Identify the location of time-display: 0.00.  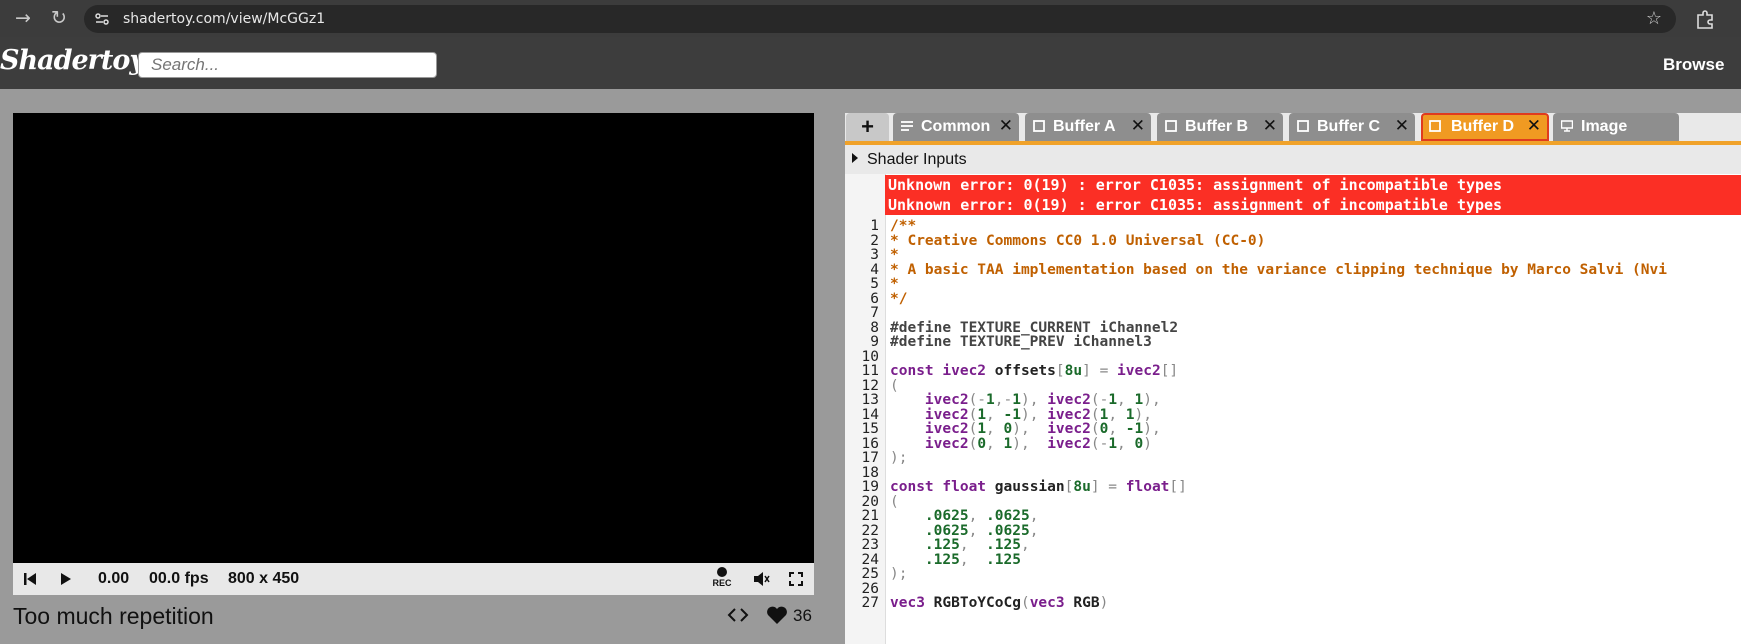
(114, 578).